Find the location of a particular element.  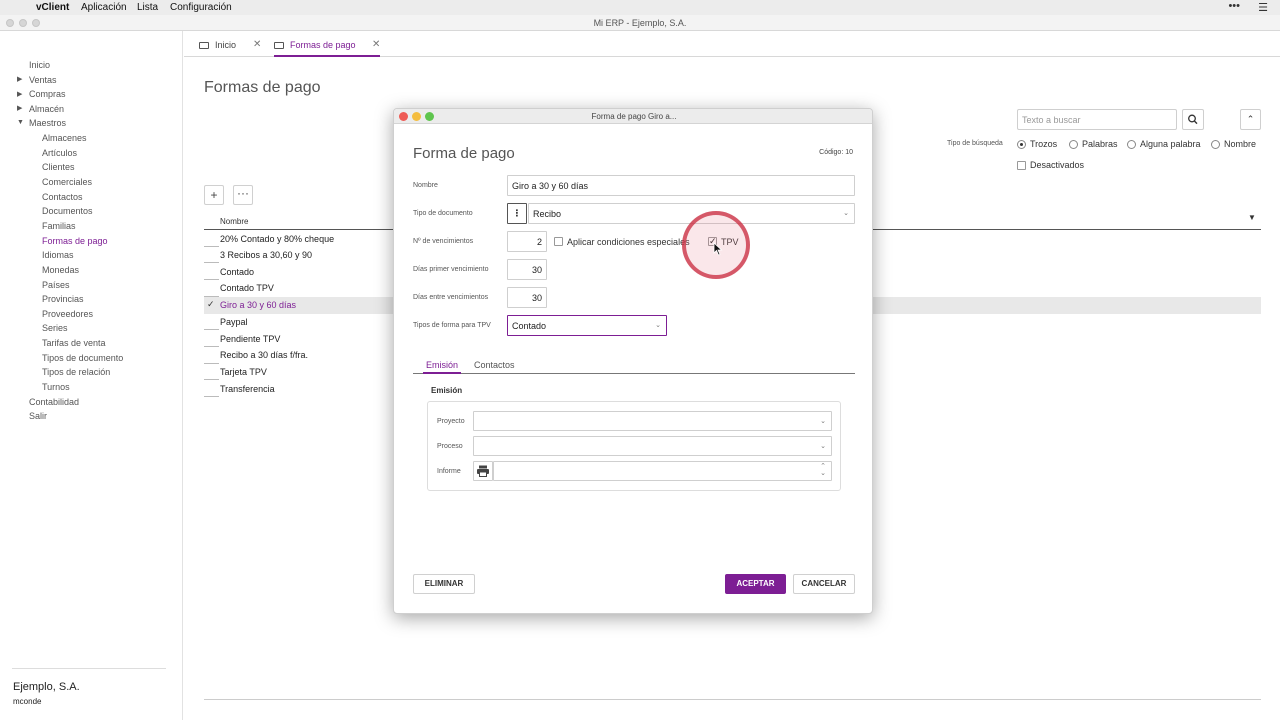

sidebar-divider is located at coordinates (89, 668).